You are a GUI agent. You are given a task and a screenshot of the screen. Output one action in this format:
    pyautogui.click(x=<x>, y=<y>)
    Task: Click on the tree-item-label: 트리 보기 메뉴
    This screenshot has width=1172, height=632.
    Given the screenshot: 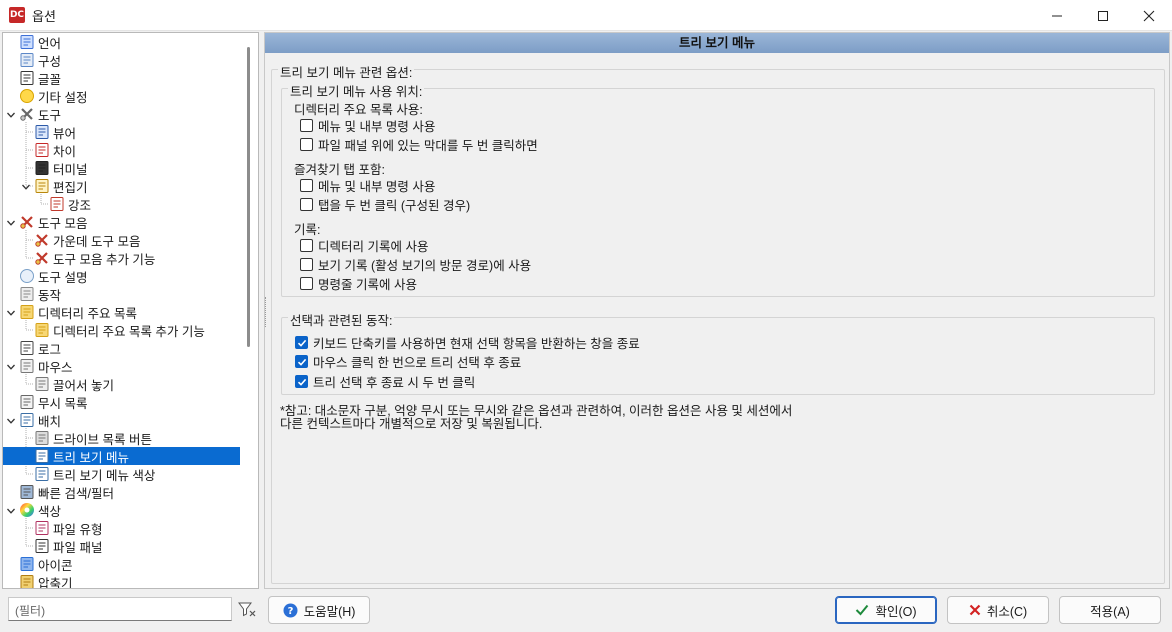 What is the action you would take?
    pyautogui.click(x=91, y=457)
    